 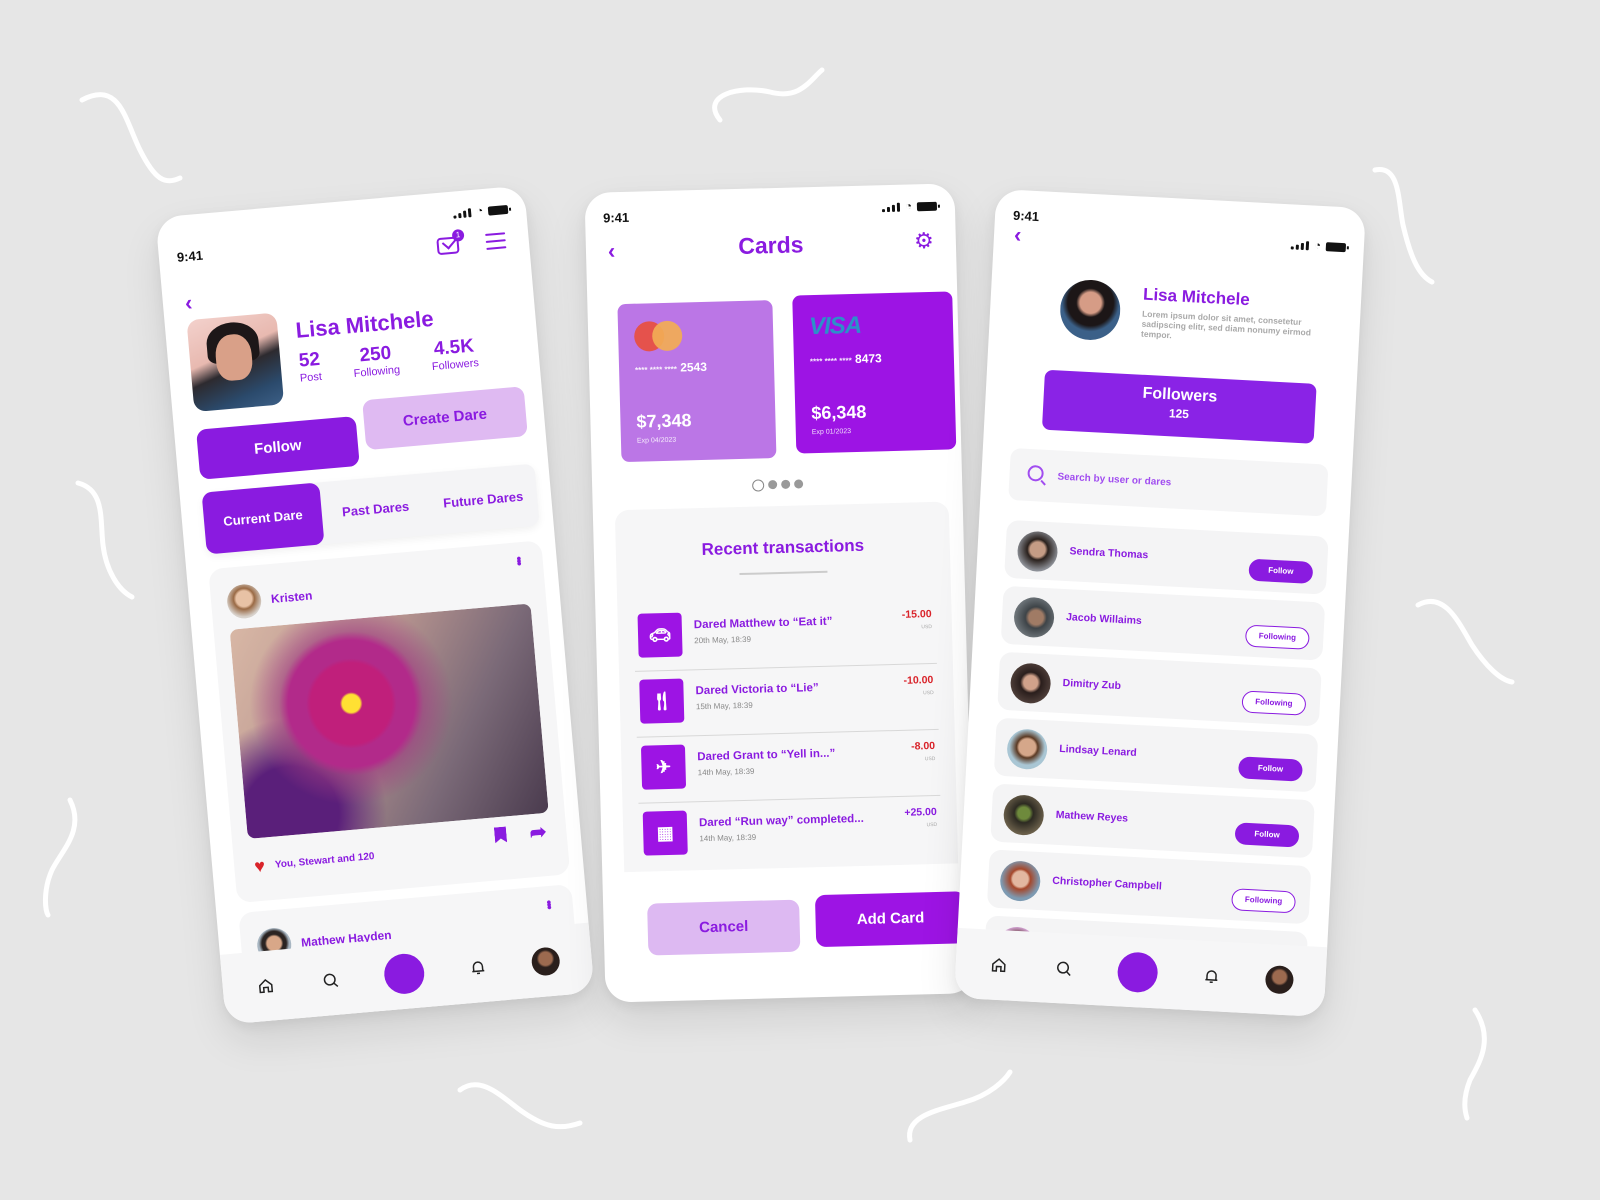 What do you see at coordinates (455, 365) in the screenshot?
I see `stat-label: Followers` at bounding box center [455, 365].